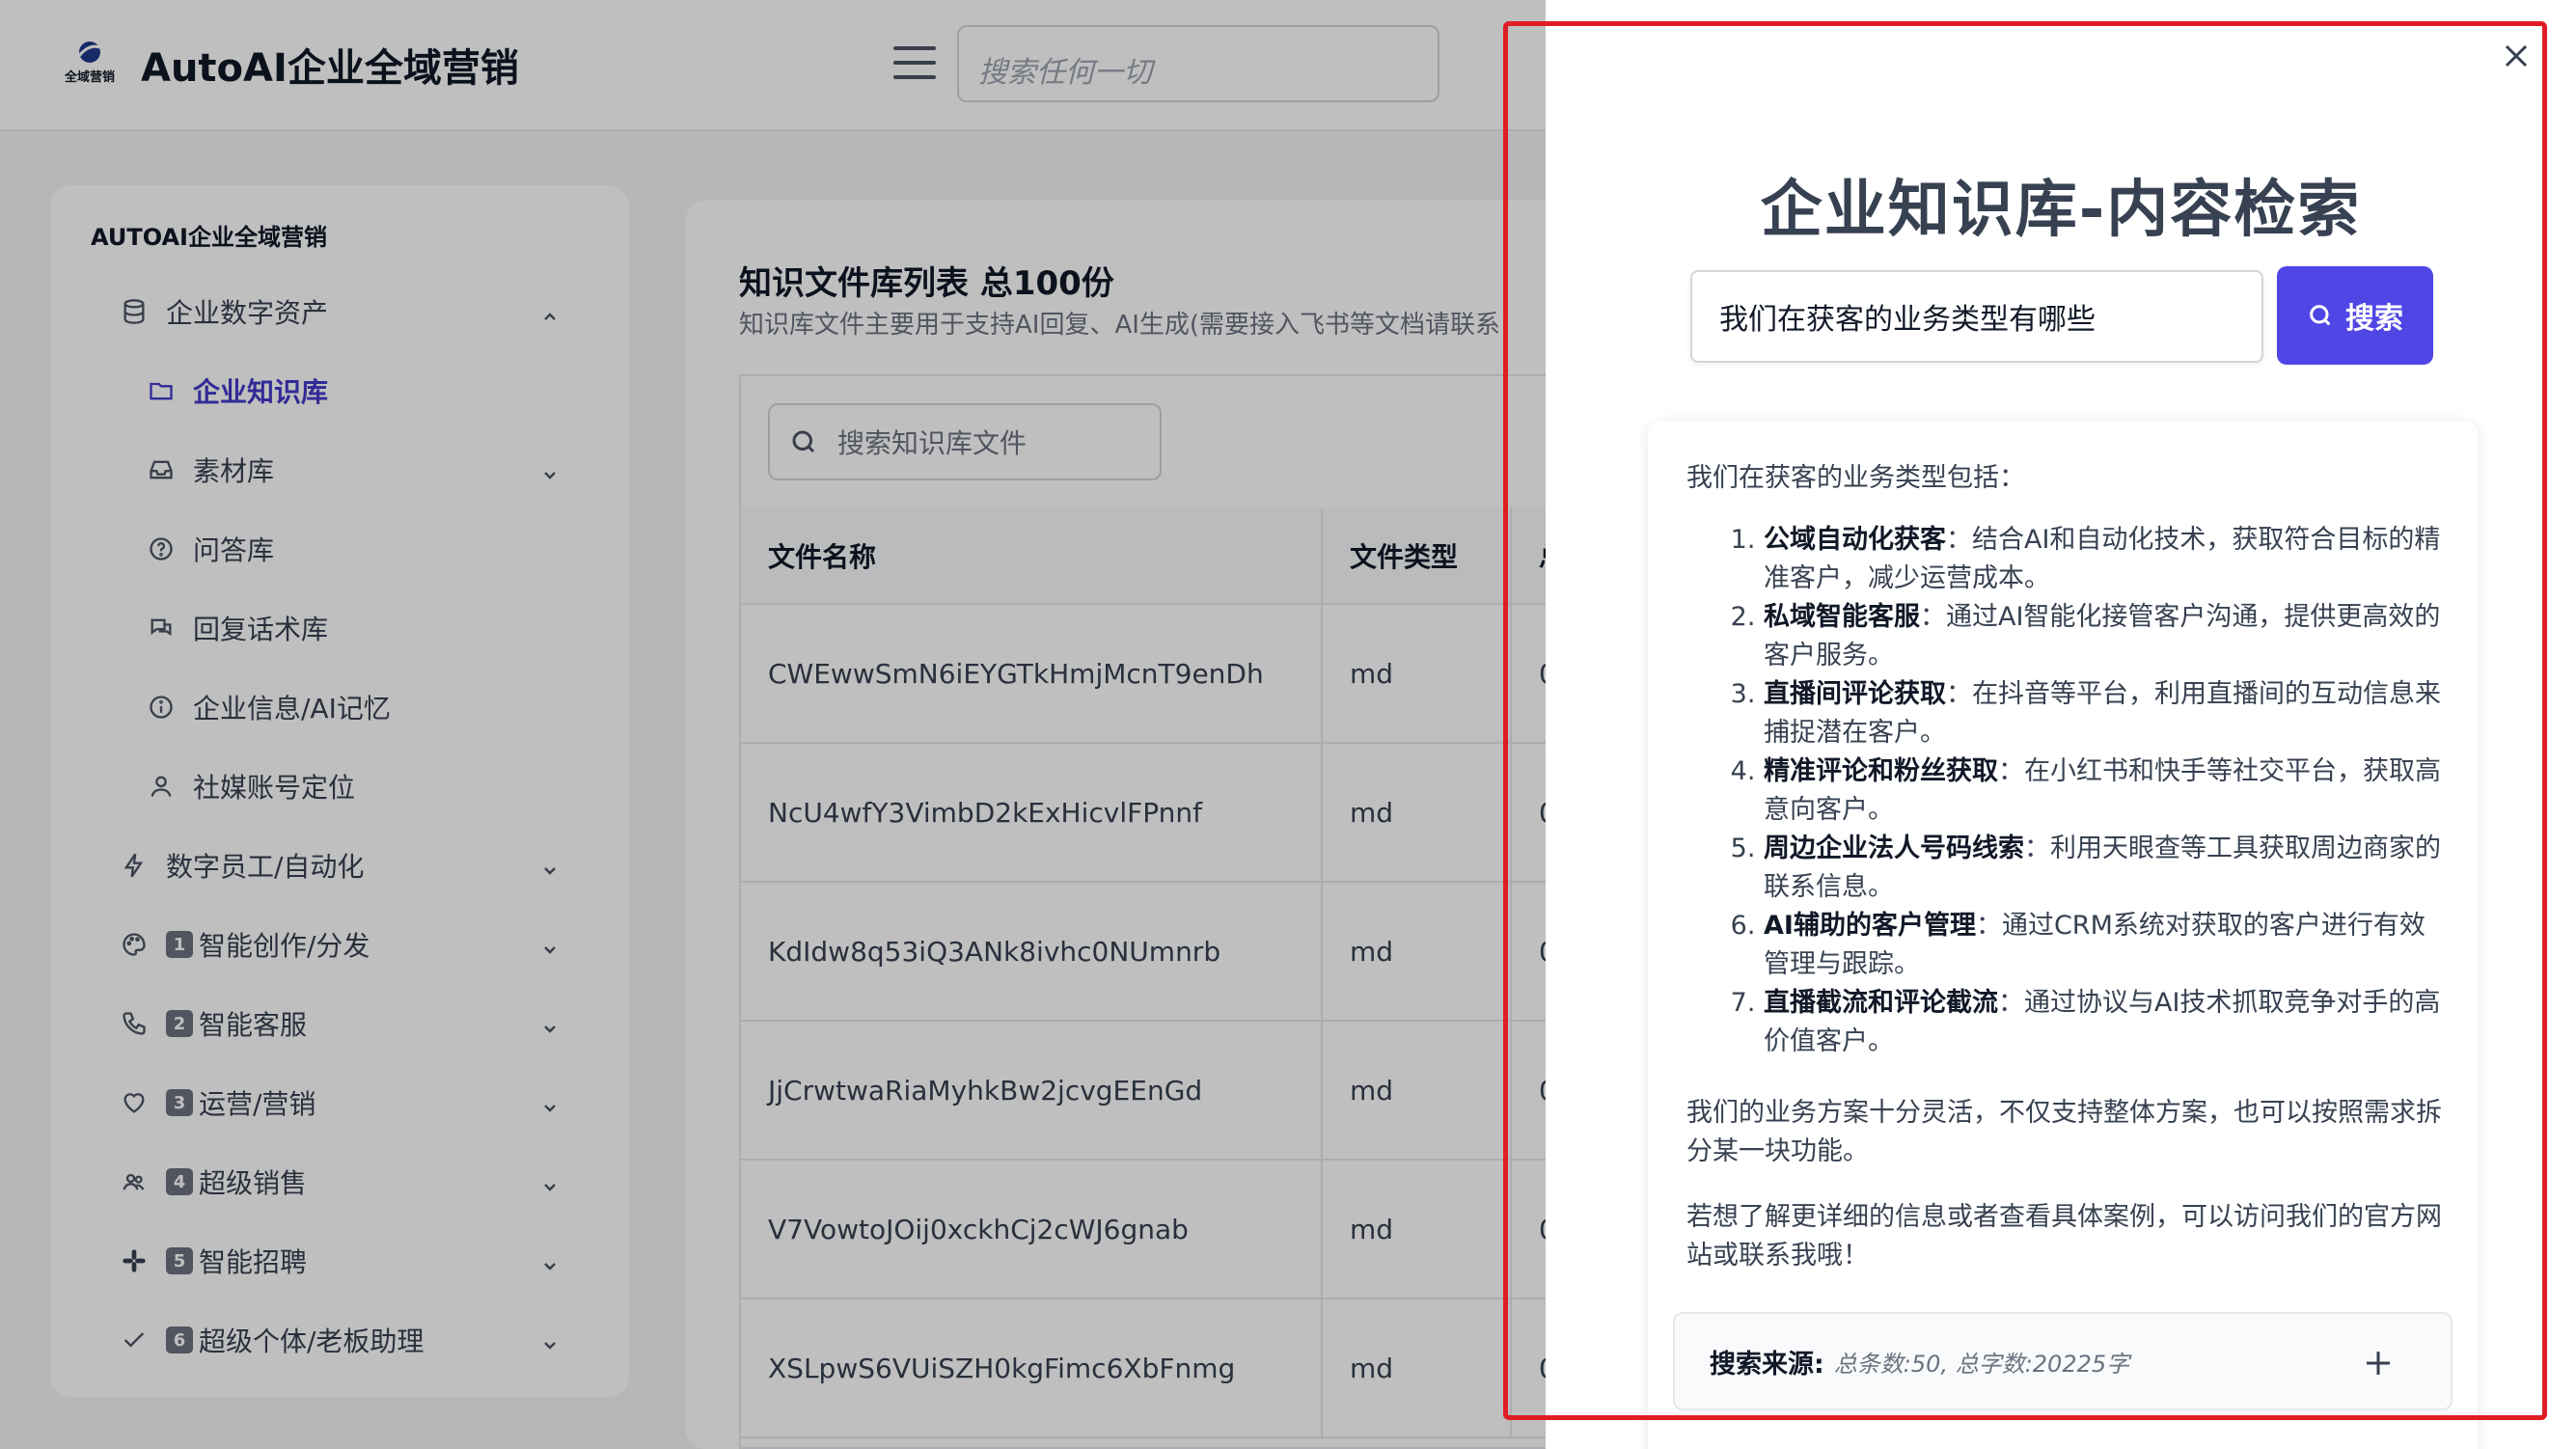 The image size is (2576, 1449). What do you see at coordinates (1870, 926) in the screenshot?
I see `item-term: AI辅助的客户管理` at bounding box center [1870, 926].